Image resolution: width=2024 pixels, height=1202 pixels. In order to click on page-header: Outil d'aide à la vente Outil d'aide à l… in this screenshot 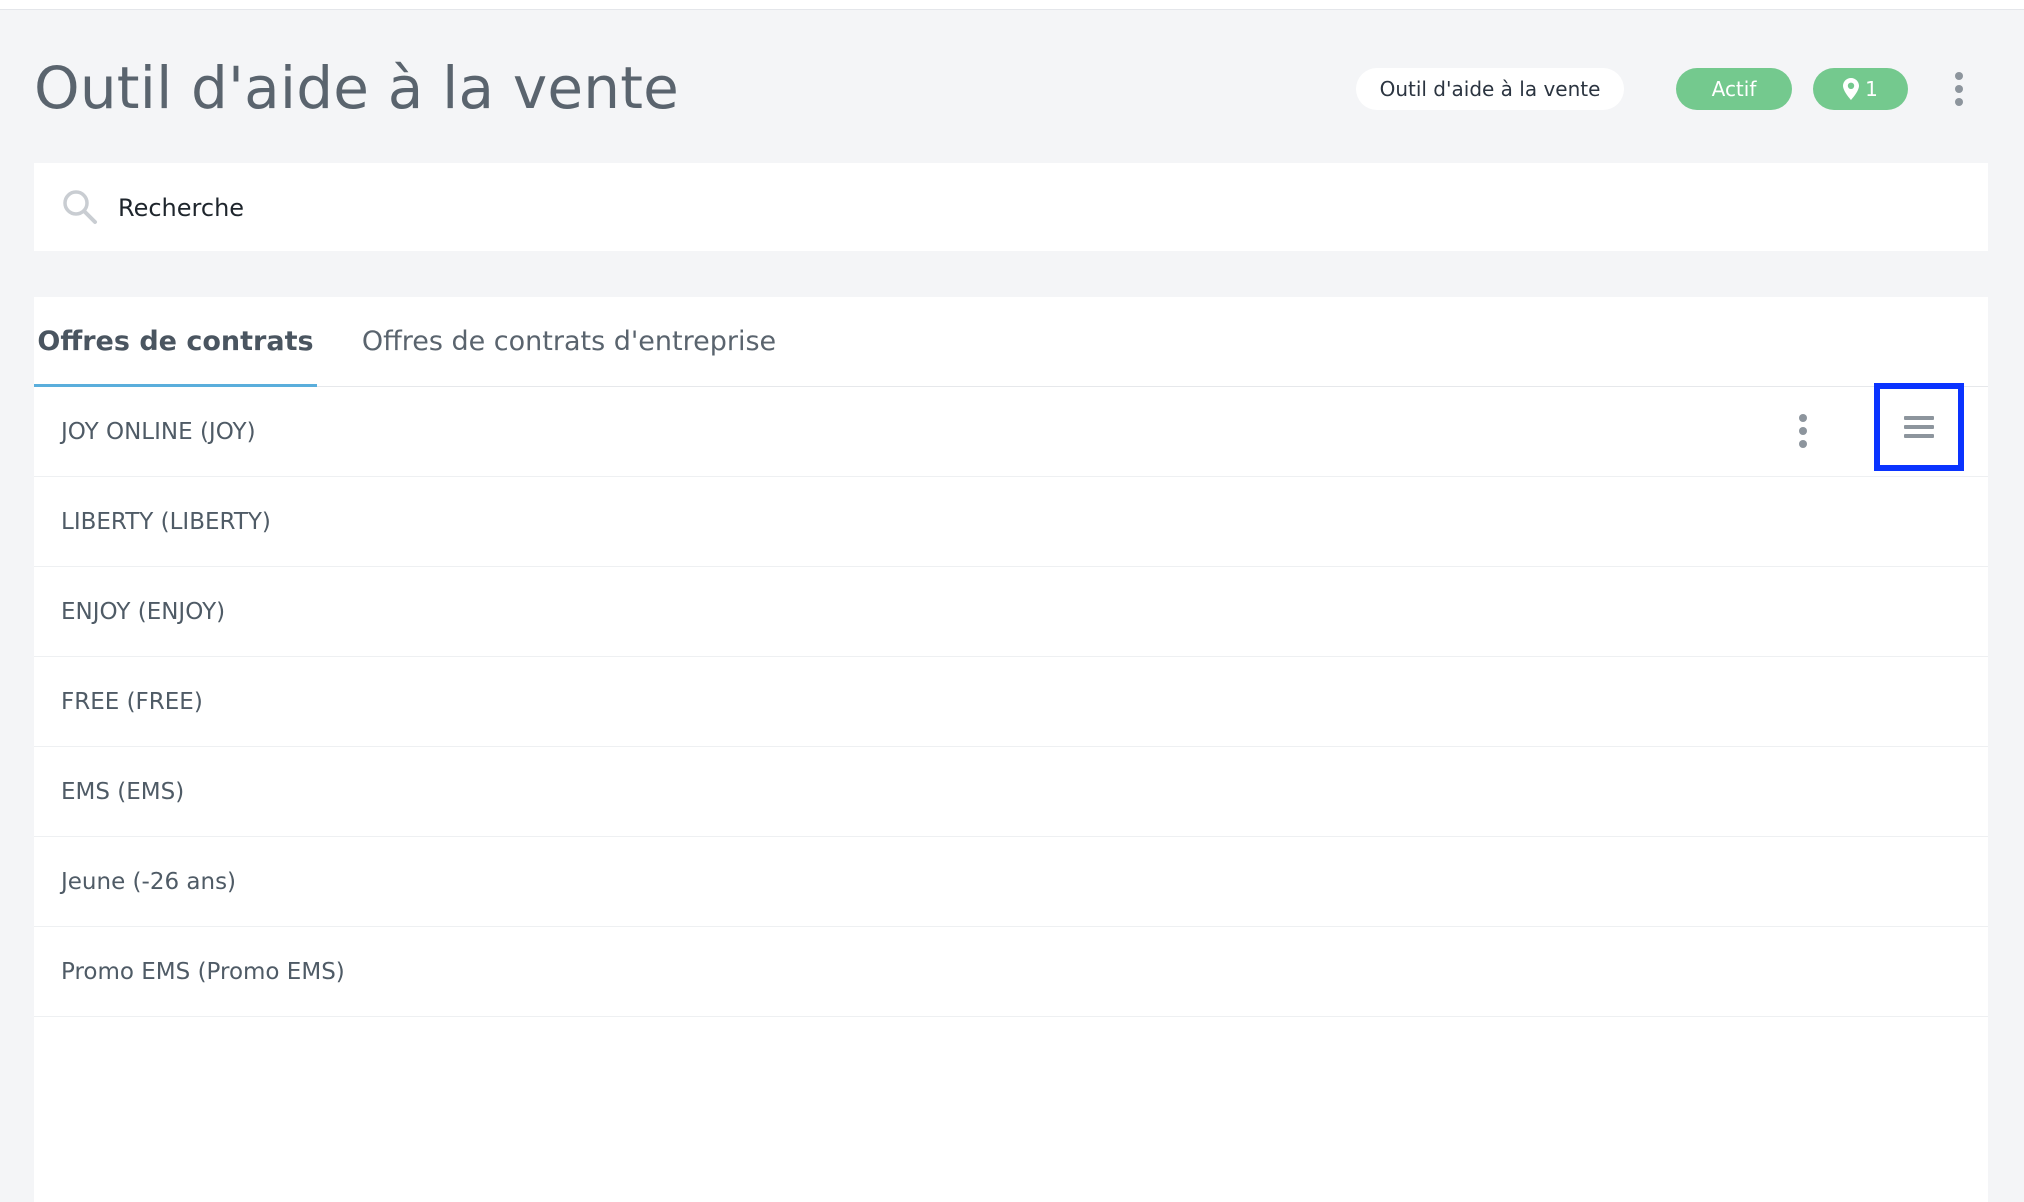, I will do `click(1012, 92)`.